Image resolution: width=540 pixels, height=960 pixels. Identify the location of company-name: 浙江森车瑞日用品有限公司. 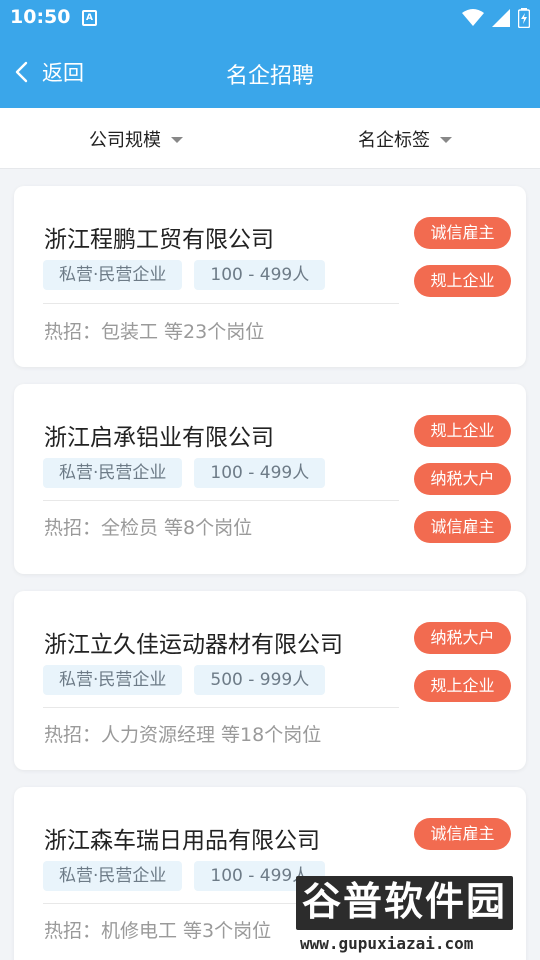
(182, 841).